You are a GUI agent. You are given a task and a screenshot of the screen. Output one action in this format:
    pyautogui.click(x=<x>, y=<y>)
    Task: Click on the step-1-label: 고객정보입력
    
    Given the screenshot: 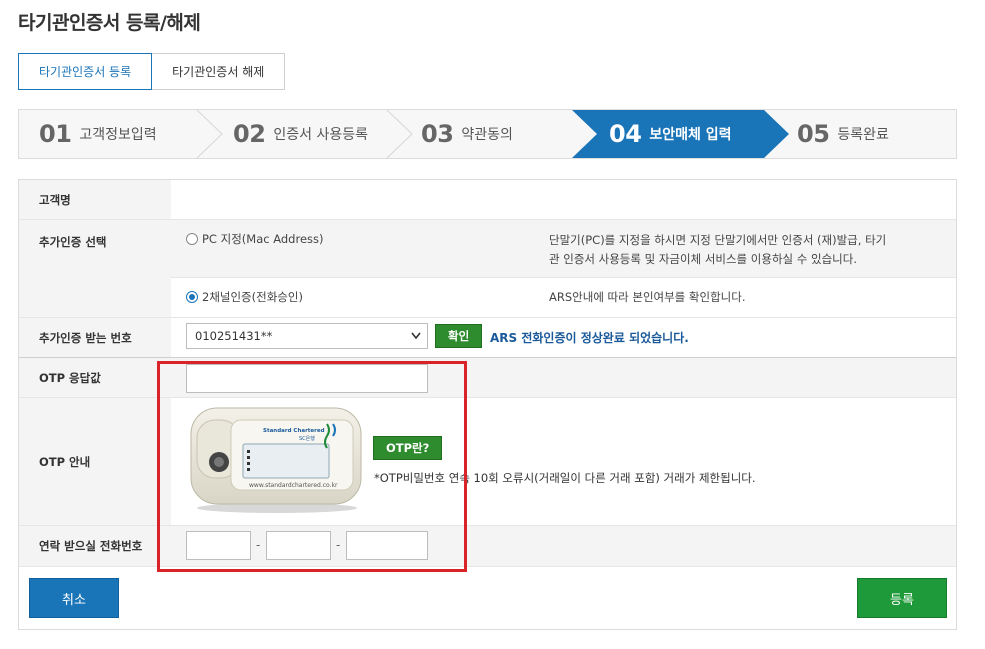 What is the action you would take?
    pyautogui.click(x=118, y=135)
    